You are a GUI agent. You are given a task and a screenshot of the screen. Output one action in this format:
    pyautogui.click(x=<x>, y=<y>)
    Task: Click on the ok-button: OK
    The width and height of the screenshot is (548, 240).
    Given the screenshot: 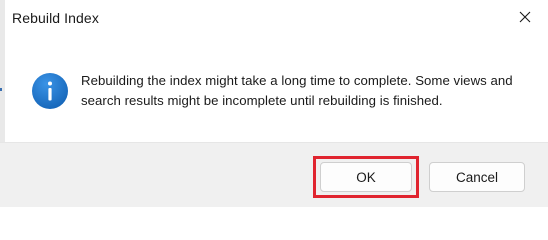 What is the action you would take?
    pyautogui.click(x=366, y=177)
    